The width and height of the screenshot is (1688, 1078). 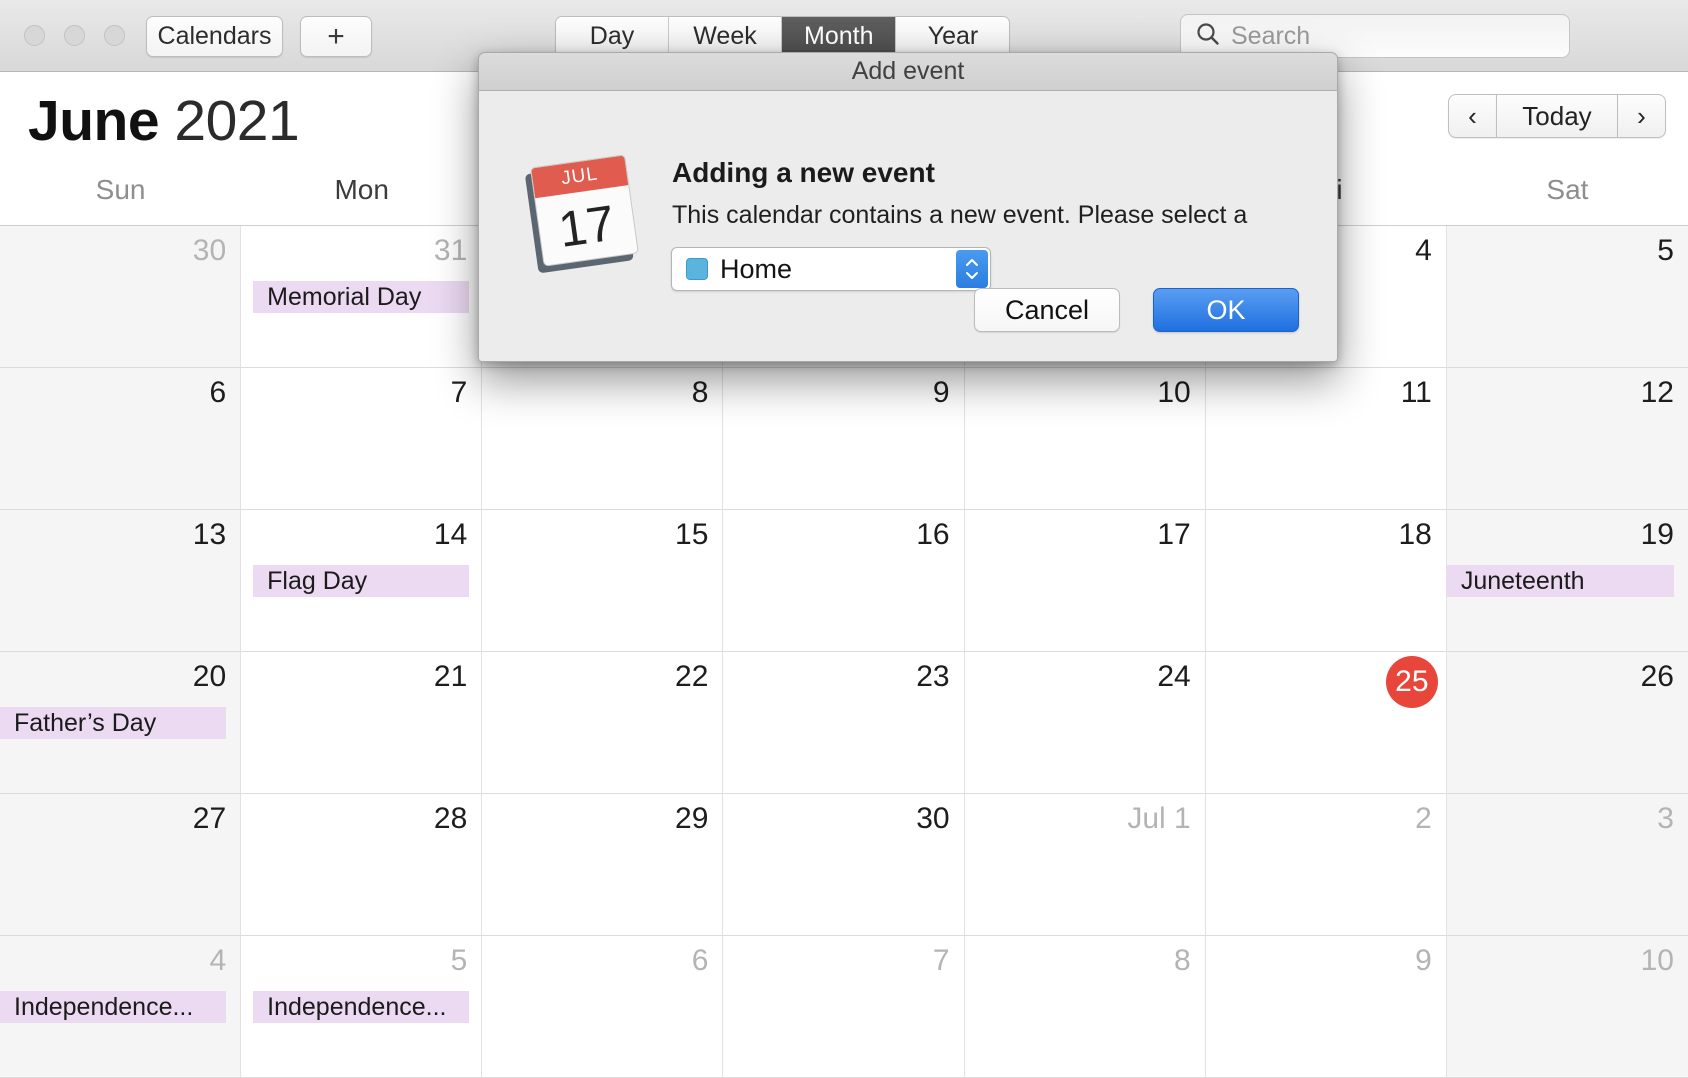 I want to click on tab-day: Day, so click(x=612, y=36).